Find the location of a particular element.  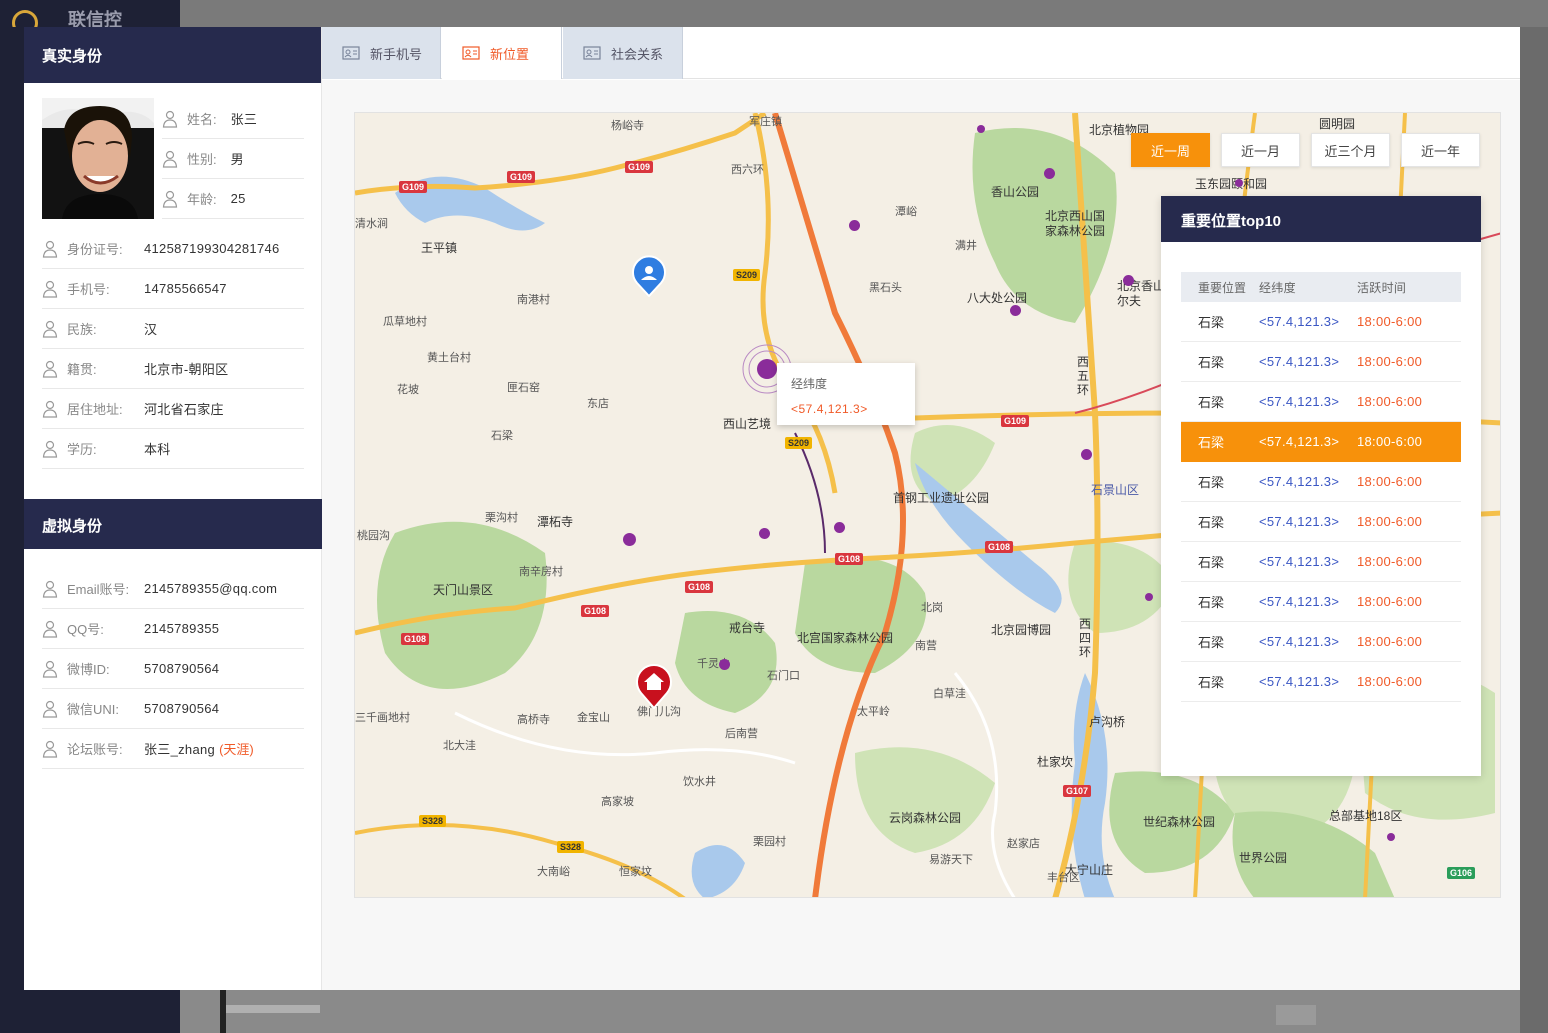

address-label: 居住地址: is located at coordinates (95, 409).